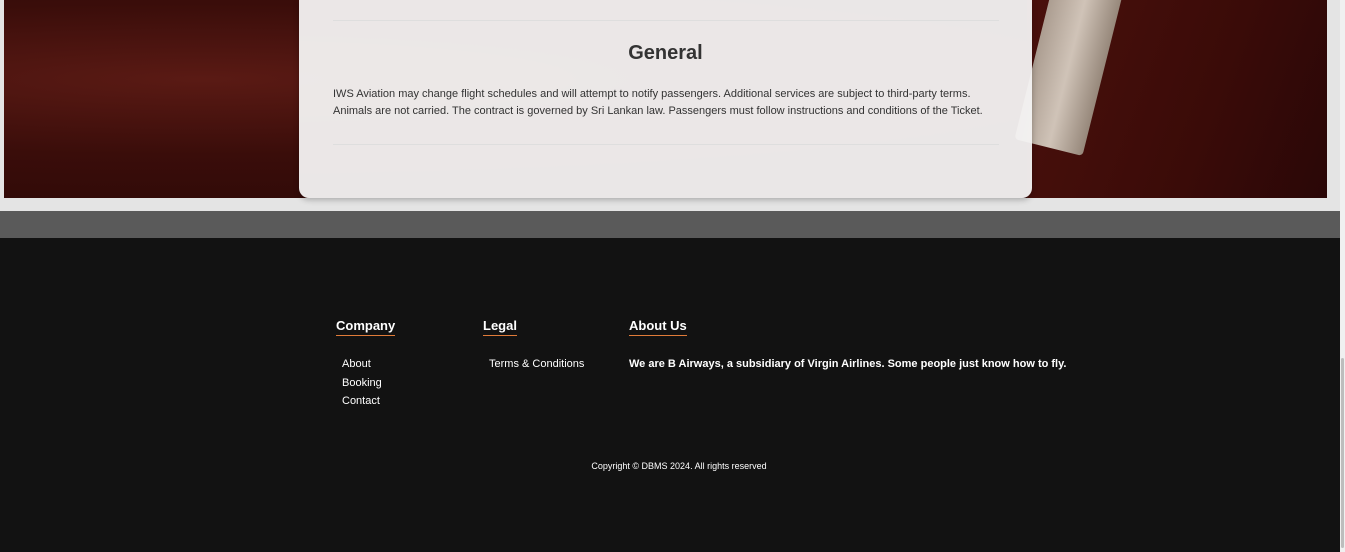 The width and height of the screenshot is (1345, 552). Describe the element at coordinates (666, 20) in the screenshot. I see `card-divider-top` at that location.